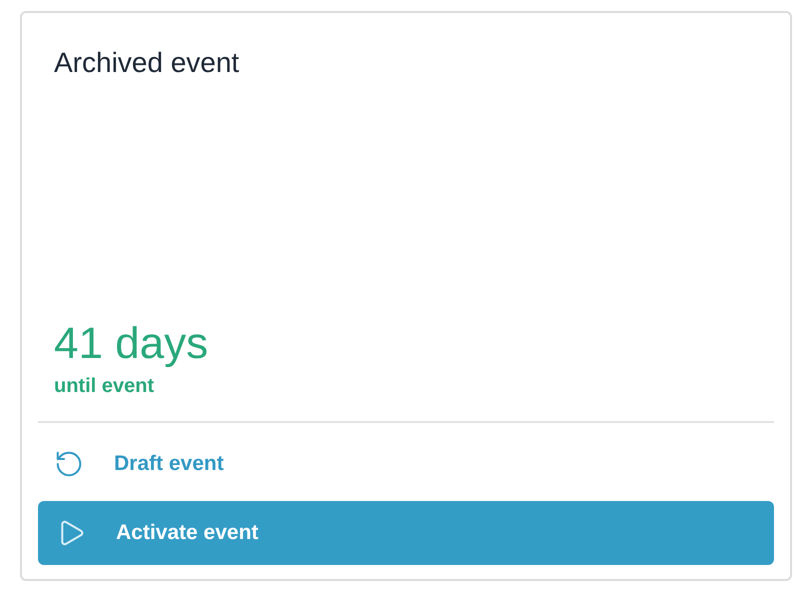 Image resolution: width=810 pixels, height=598 pixels. I want to click on draft-event-button: Draft event, so click(406, 464).